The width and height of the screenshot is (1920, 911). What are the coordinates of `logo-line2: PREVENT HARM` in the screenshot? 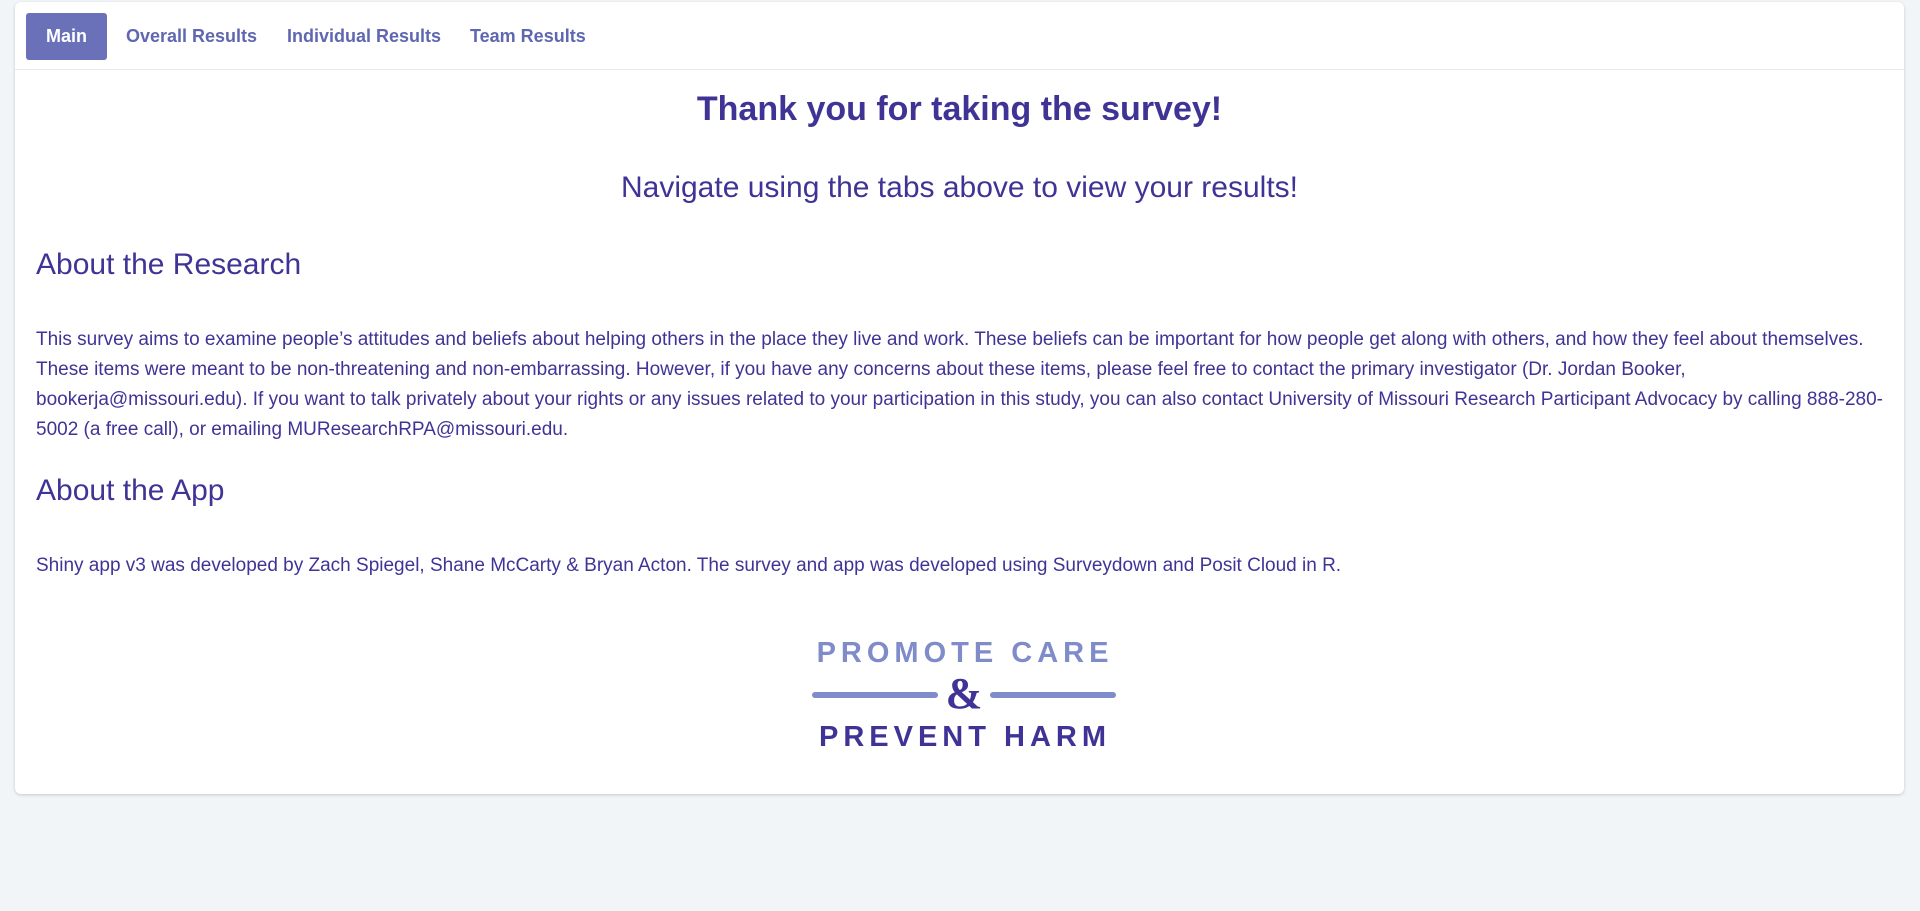 It's located at (965, 737).